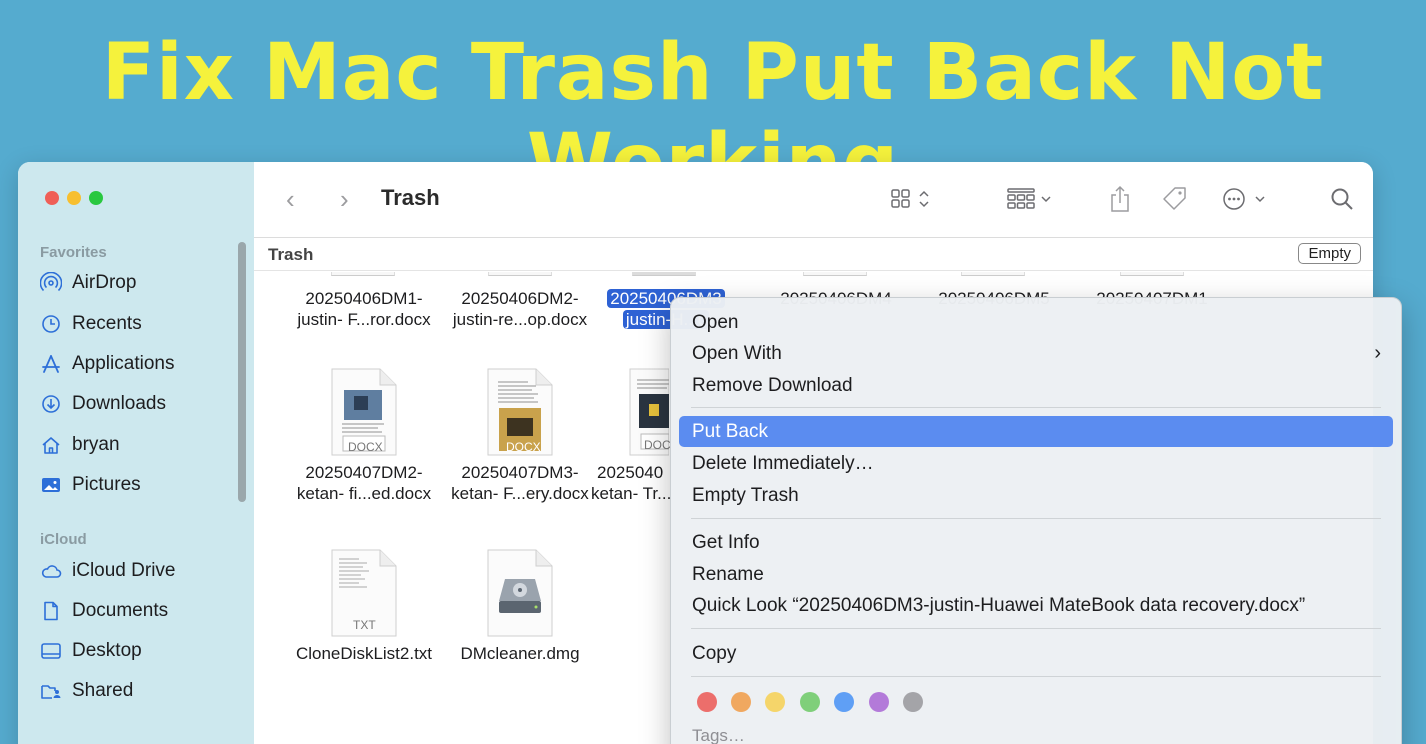 The width and height of the screenshot is (1426, 744). I want to click on applications-icon, so click(51, 364).